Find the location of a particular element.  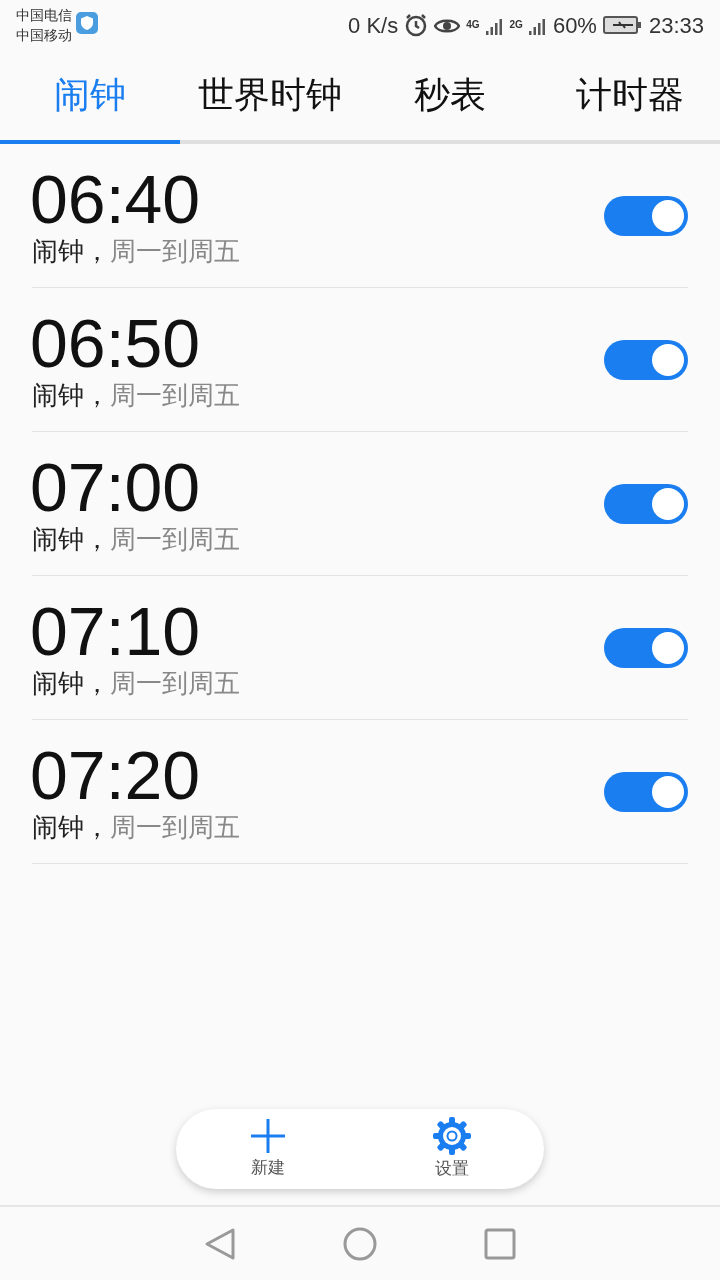

home-icon is located at coordinates (360, 1243).